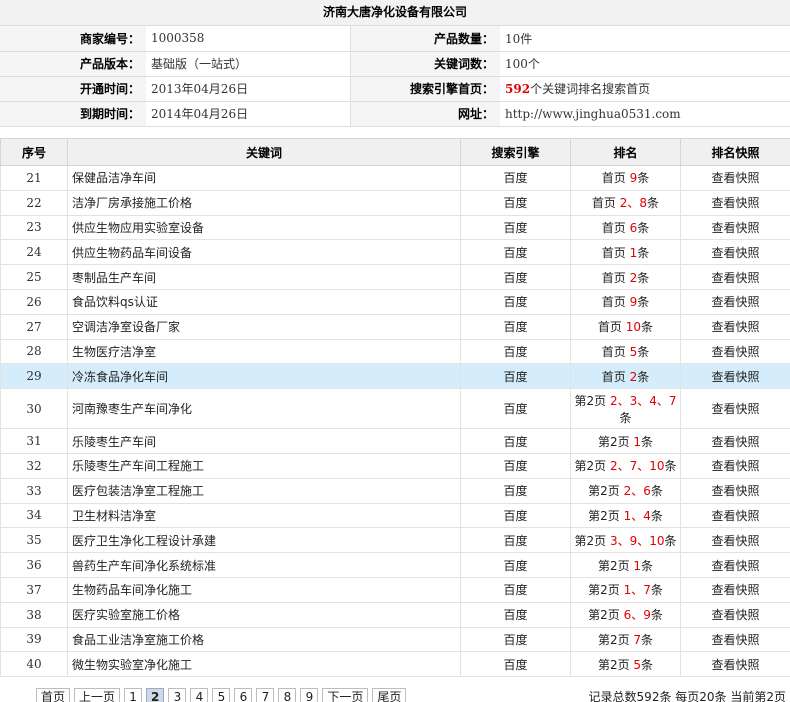  Describe the element at coordinates (264, 639) in the screenshot. I see `row-keyword: 食品工业洁净室施工价格` at that location.